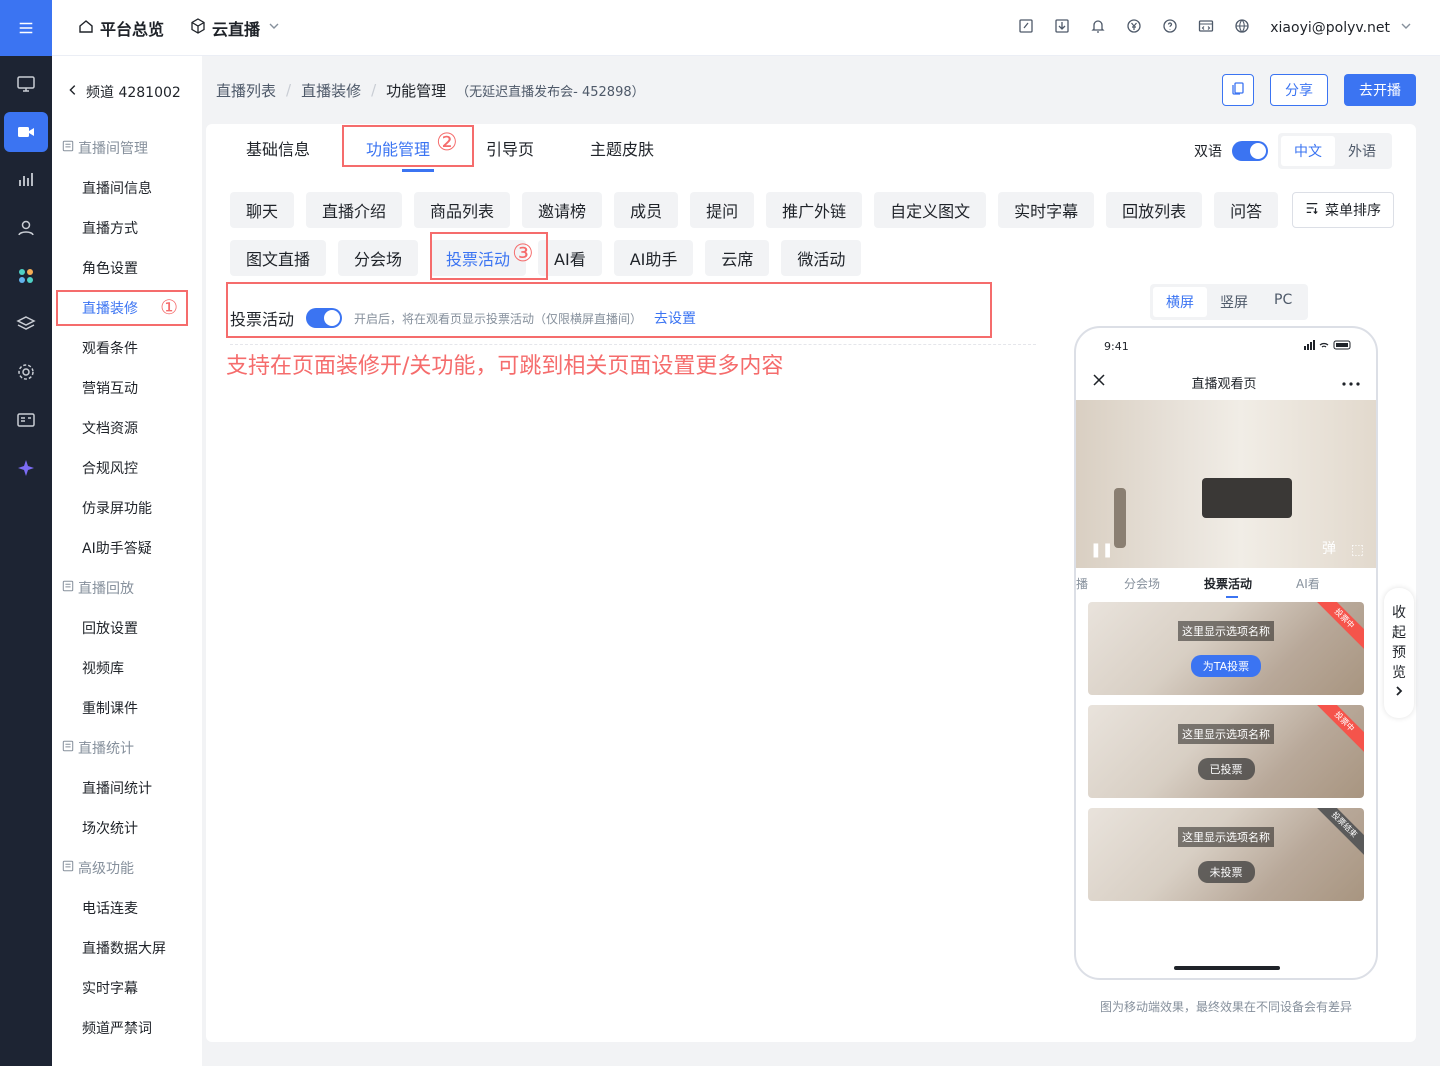 The image size is (1440, 1066). Describe the element at coordinates (1308, 583) in the screenshot. I see `phone-tab: AI看` at that location.